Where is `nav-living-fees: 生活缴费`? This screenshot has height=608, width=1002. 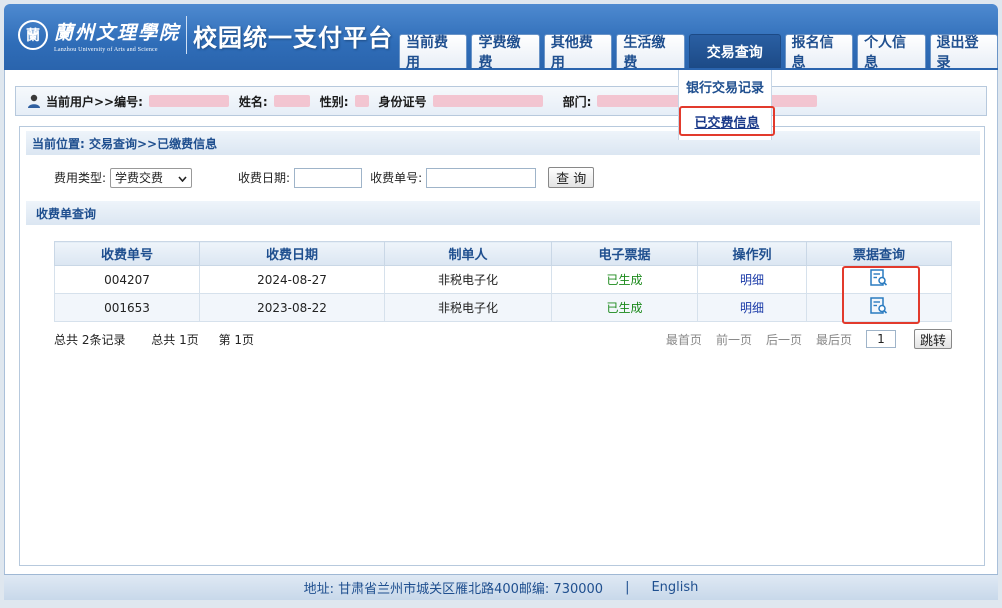
nav-living-fees: 生活缴费 is located at coordinates (650, 52).